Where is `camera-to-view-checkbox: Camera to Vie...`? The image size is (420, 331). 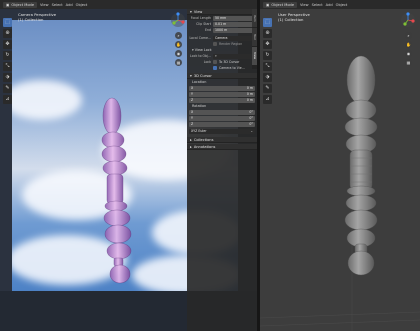 camera-to-view-checkbox: Camera to Vie... is located at coordinates (229, 68).